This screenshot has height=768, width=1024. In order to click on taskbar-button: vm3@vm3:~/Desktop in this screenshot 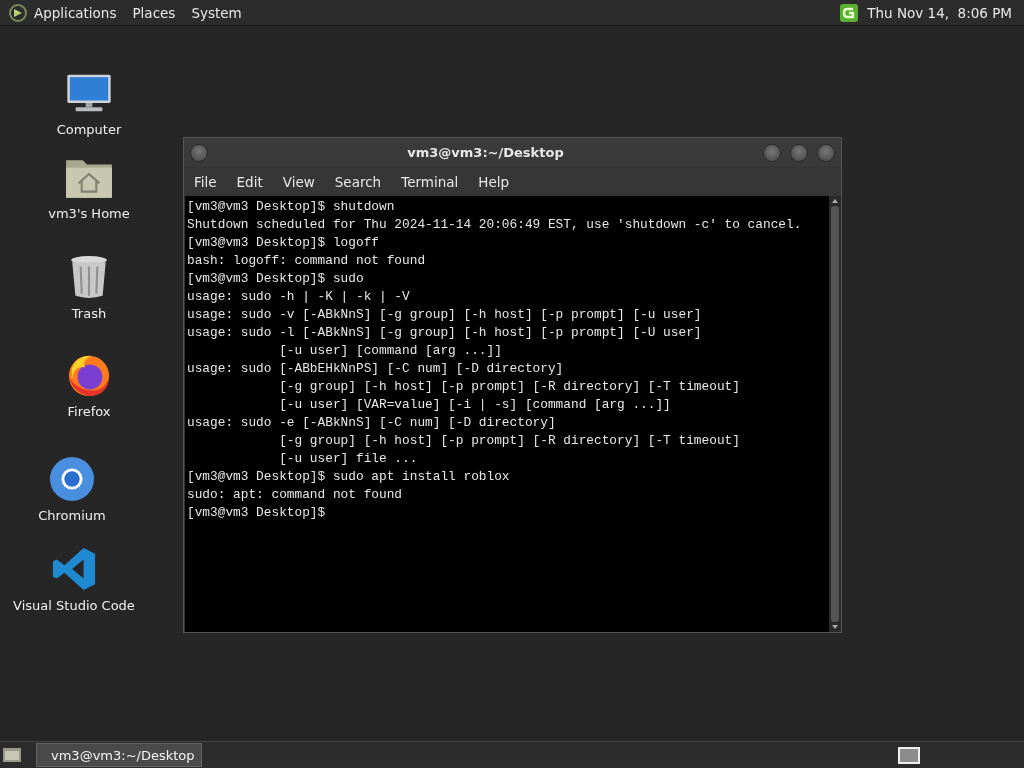, I will do `click(119, 755)`.